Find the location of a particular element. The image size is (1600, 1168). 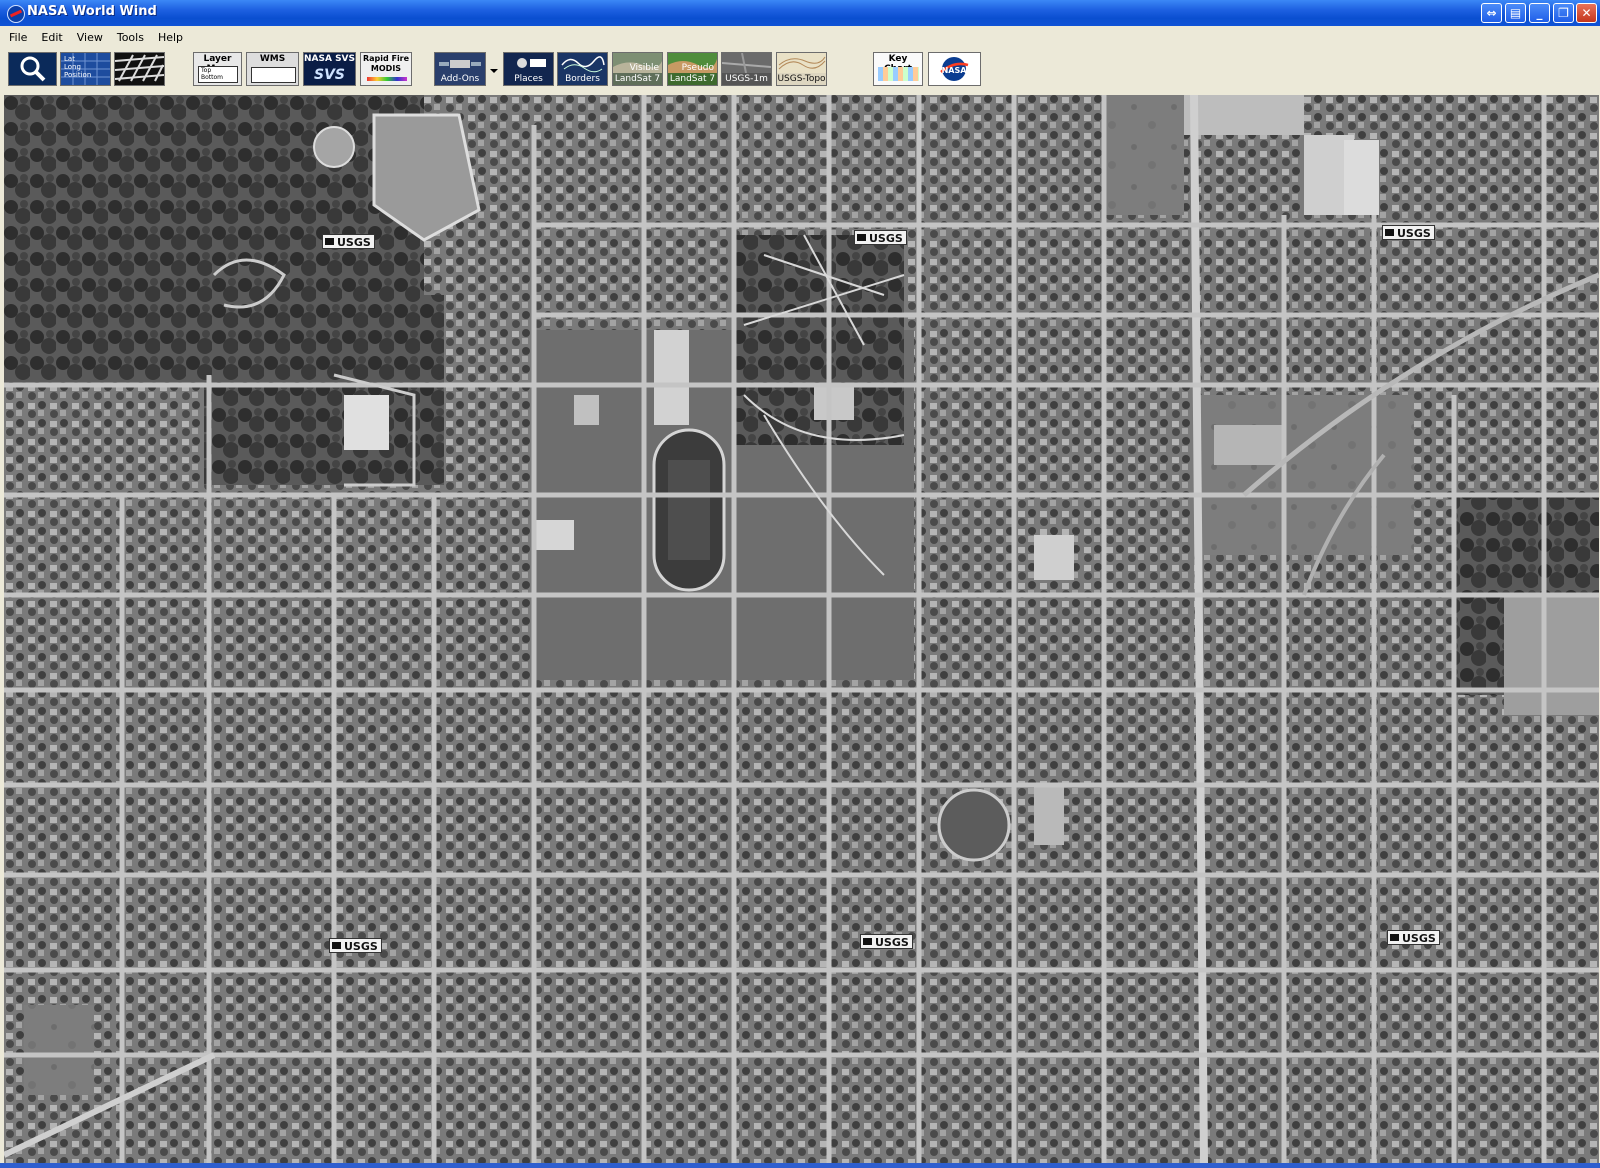

key-chart-button: Key Chart is located at coordinates (898, 69).